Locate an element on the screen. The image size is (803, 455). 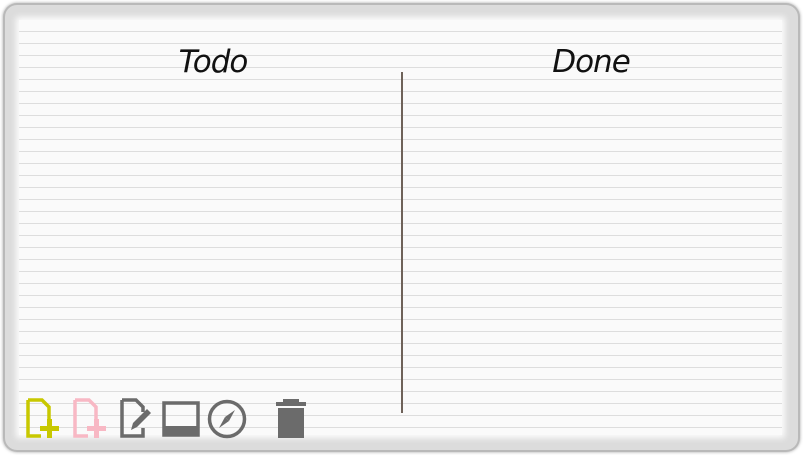
compass-icon is located at coordinates (227, 419).